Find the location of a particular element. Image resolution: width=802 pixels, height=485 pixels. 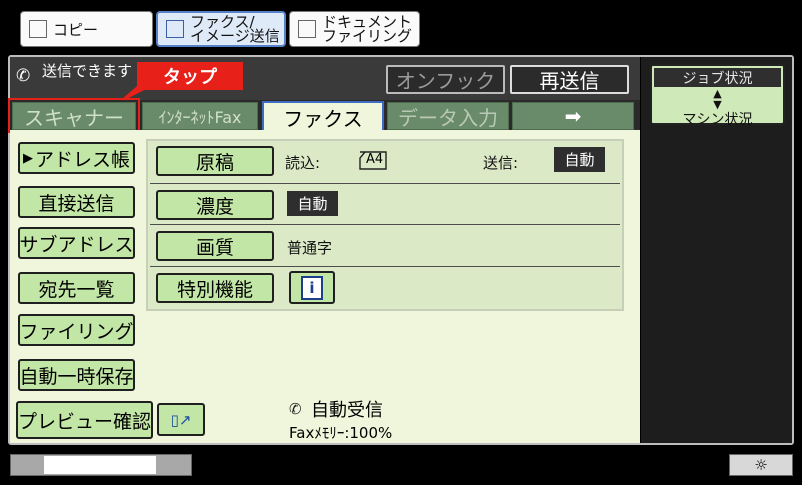

sub-address-label: サブアドレス is located at coordinates (76, 244).